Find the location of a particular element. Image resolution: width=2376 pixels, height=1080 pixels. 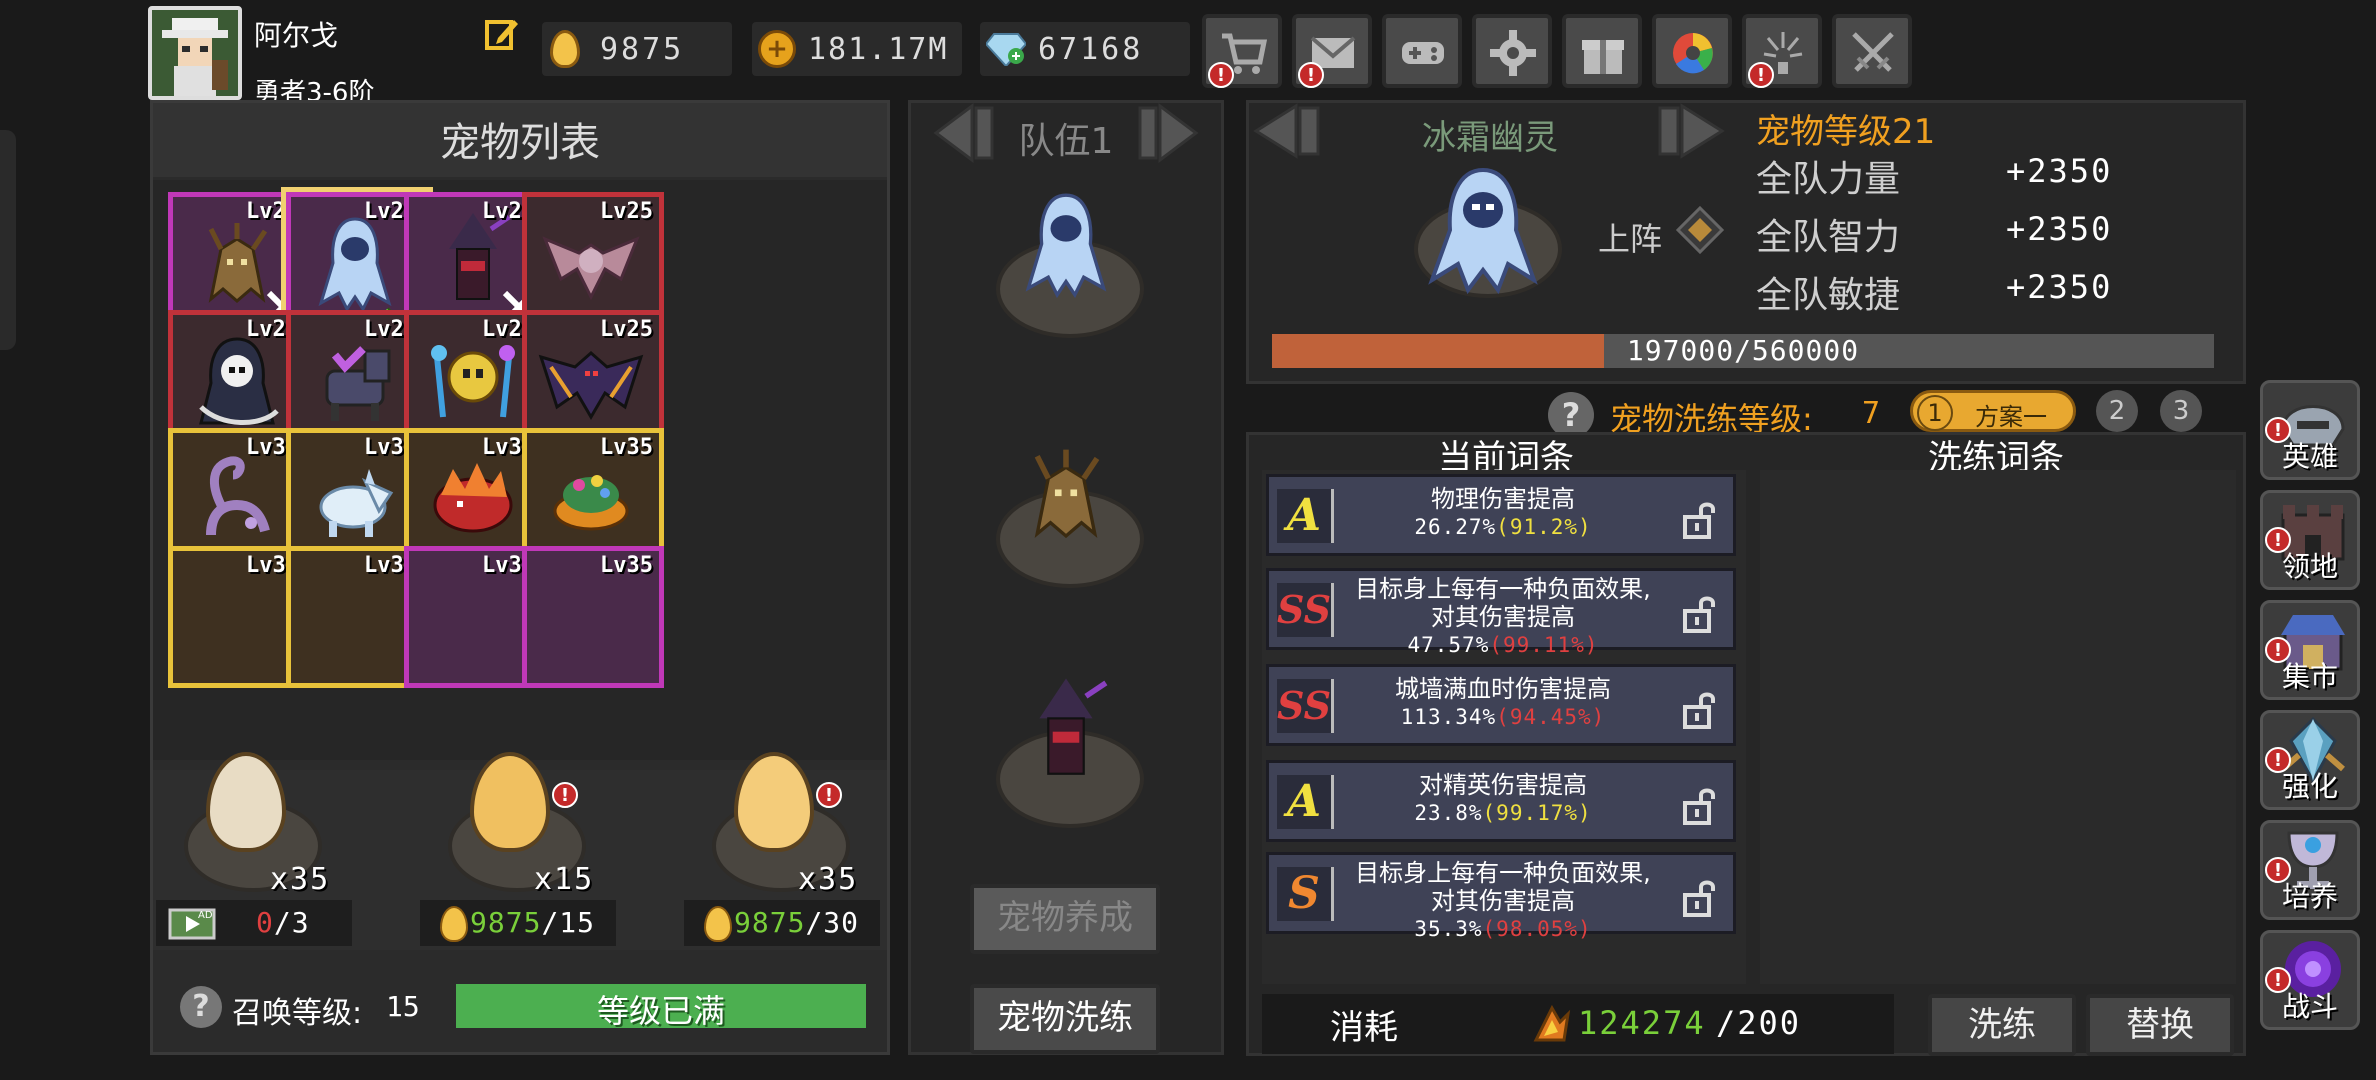

trait-line2: 对其伤害提高 is located at coordinates (1503, 901).